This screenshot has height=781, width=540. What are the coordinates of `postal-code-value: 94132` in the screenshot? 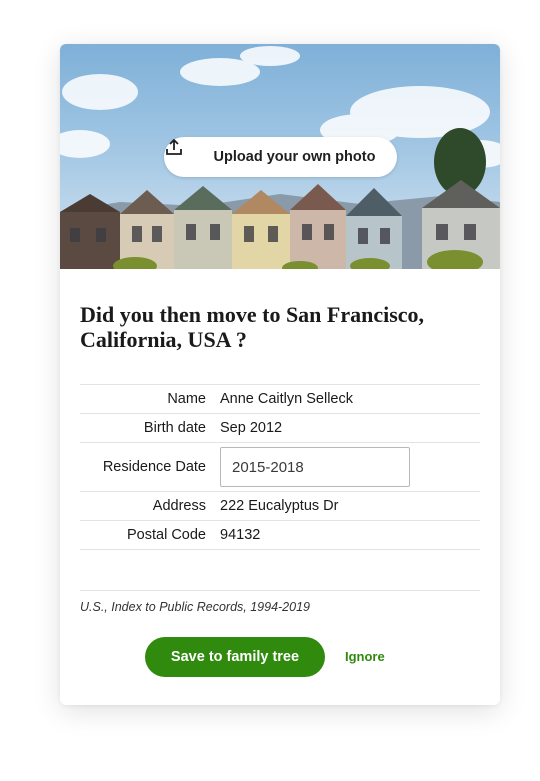 It's located at (240, 535).